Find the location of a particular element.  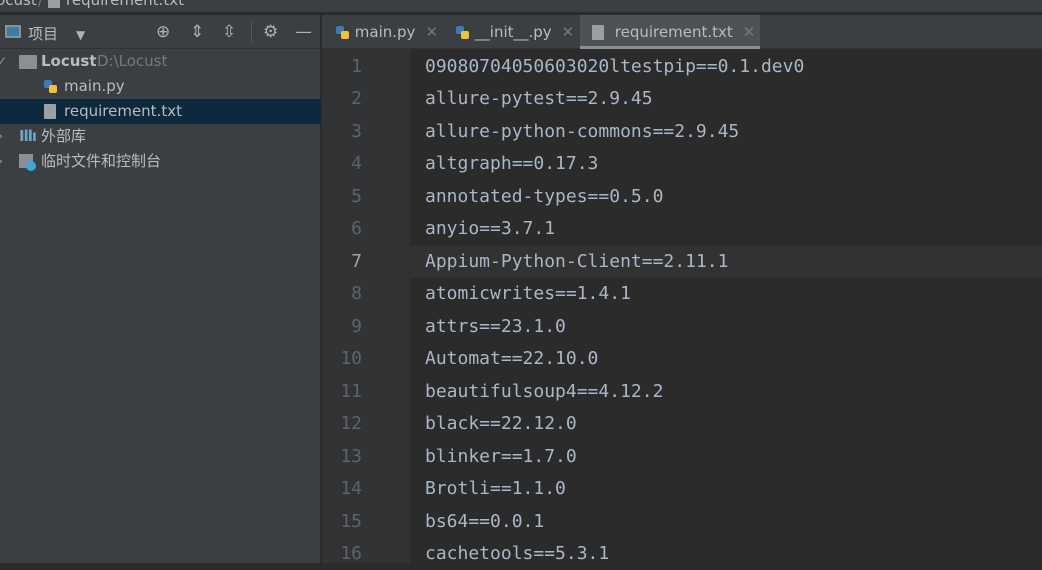

toolbar-divider is located at coordinates (251, 32).